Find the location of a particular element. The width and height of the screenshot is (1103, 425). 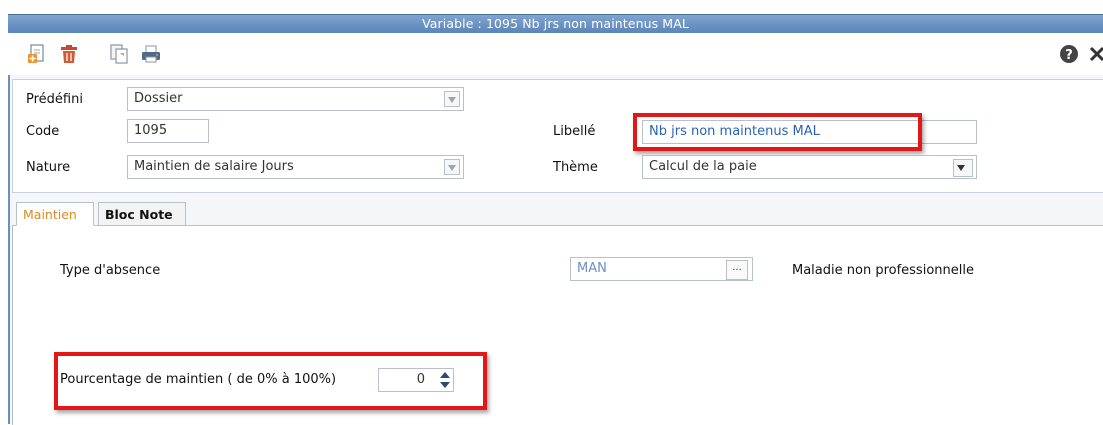

window-title: Variable : 1095 Nb jrs non maintenus MAL is located at coordinates (555, 23).